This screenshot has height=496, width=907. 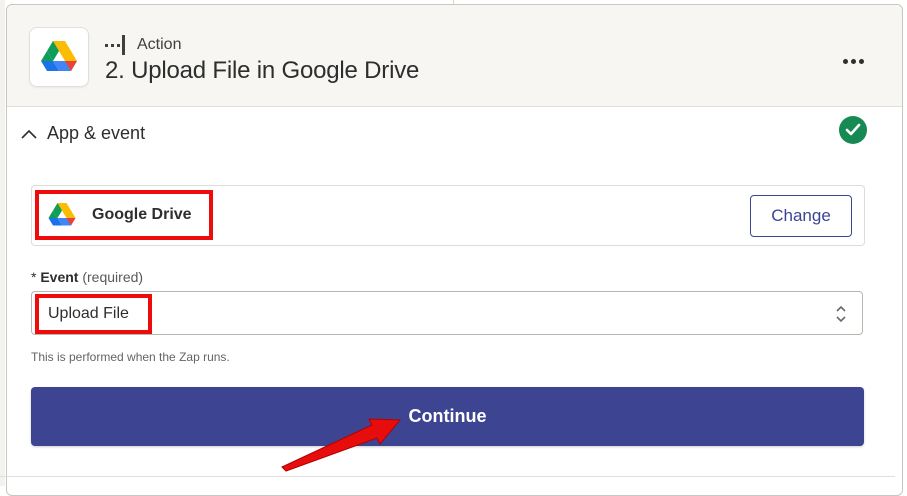 I want to click on step-title: 2. Upload File in Google Drive, so click(x=262, y=70).